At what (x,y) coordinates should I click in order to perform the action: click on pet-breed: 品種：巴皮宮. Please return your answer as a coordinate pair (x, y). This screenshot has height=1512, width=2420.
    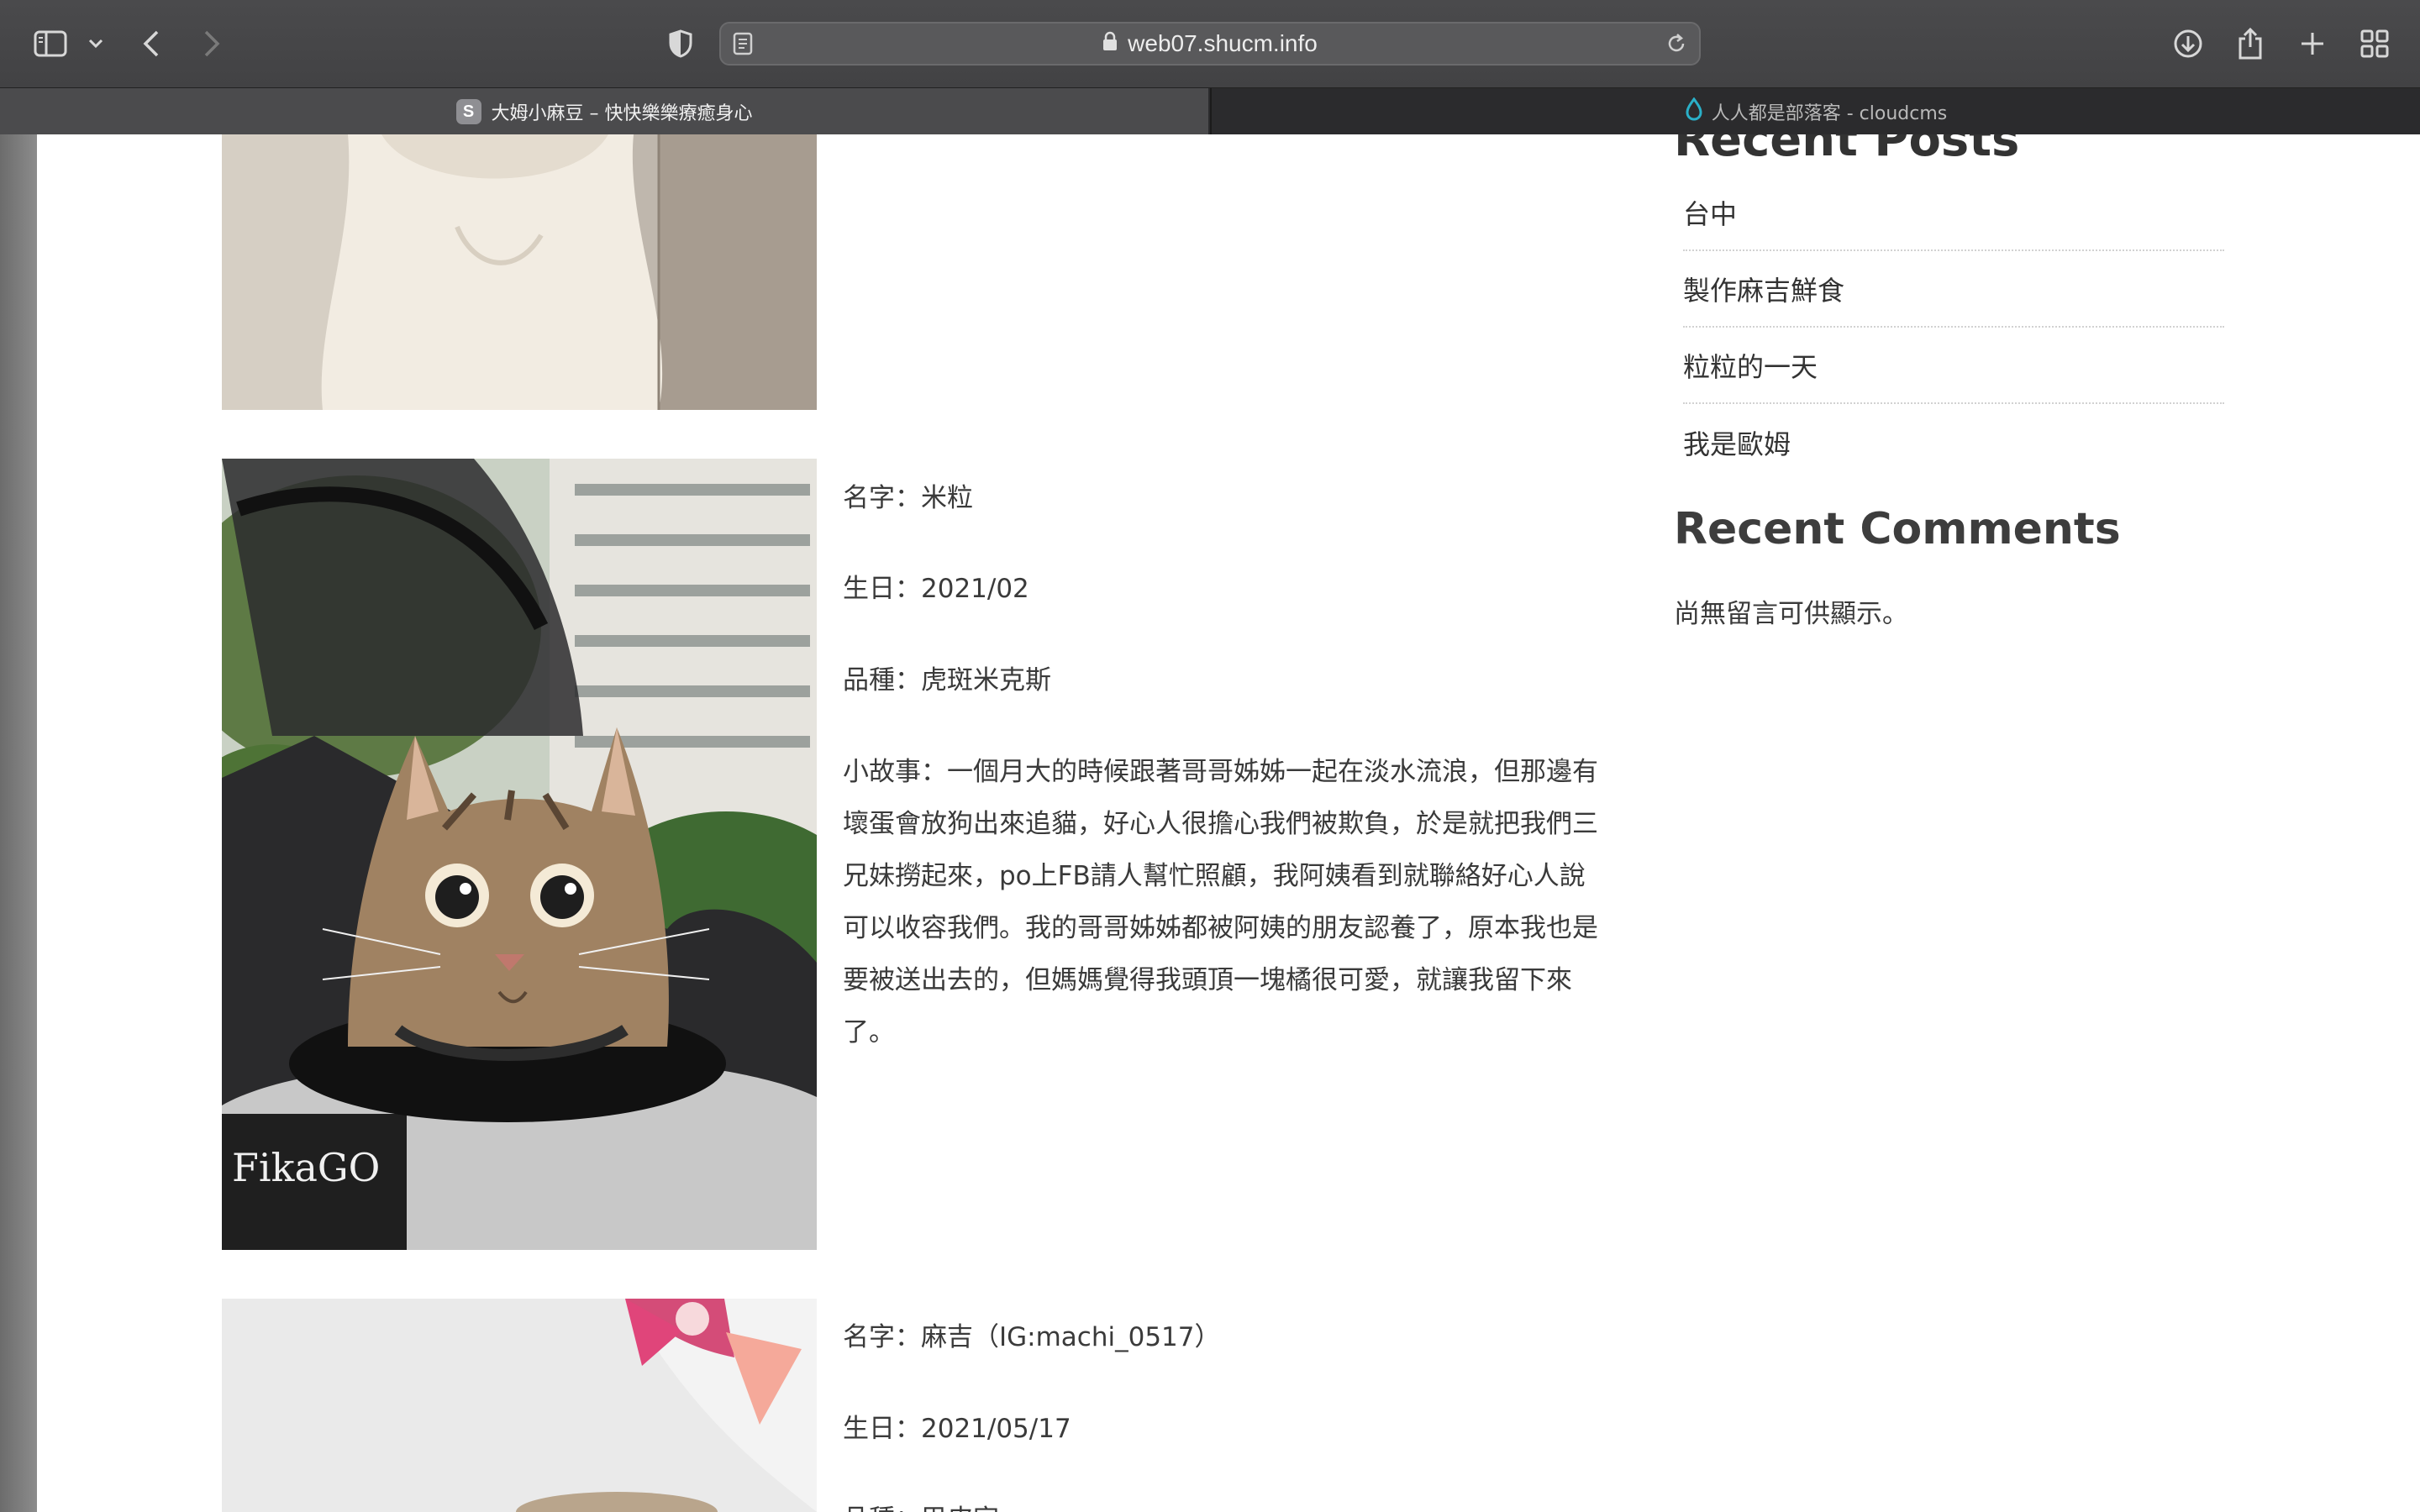
    Looking at the image, I should click on (921, 1503).